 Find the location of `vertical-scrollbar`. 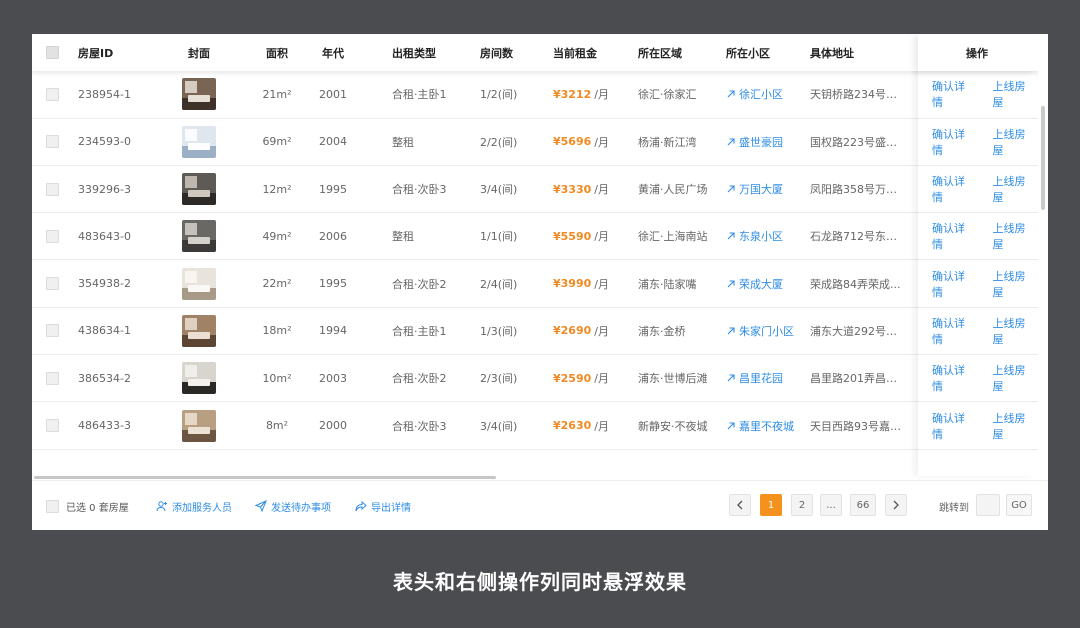

vertical-scrollbar is located at coordinates (1043, 255).